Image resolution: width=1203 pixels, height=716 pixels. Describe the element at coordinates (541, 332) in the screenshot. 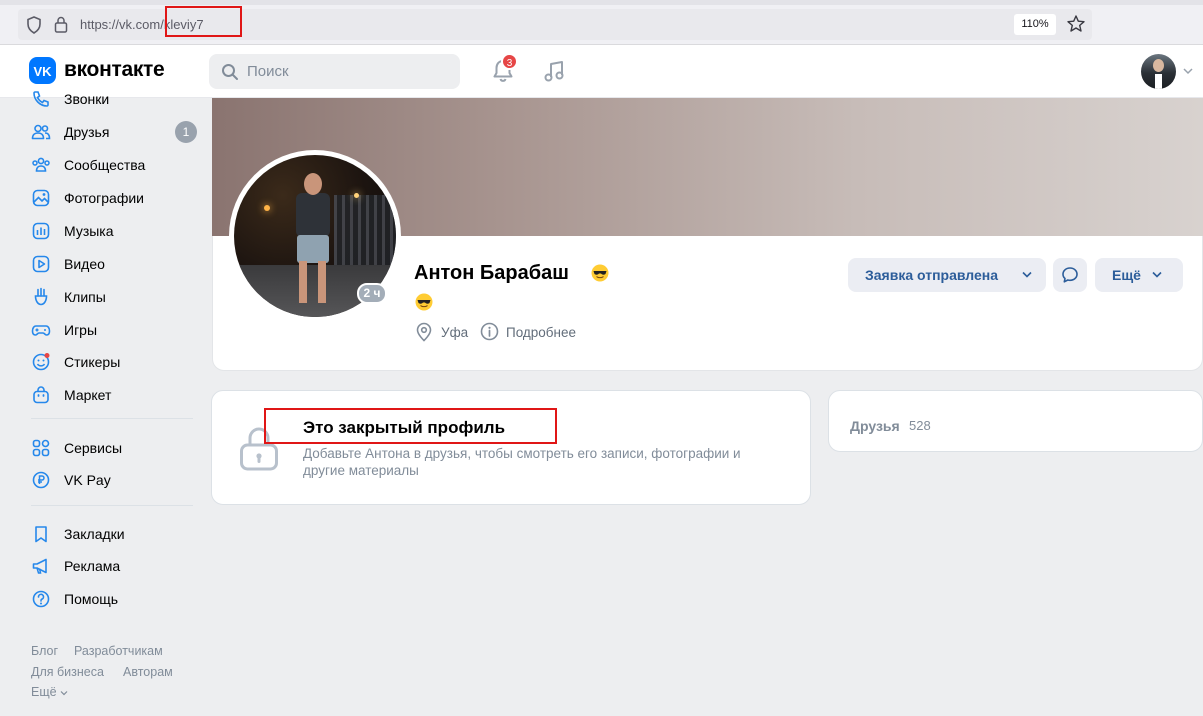

I see `details-link: Подробнее` at that location.